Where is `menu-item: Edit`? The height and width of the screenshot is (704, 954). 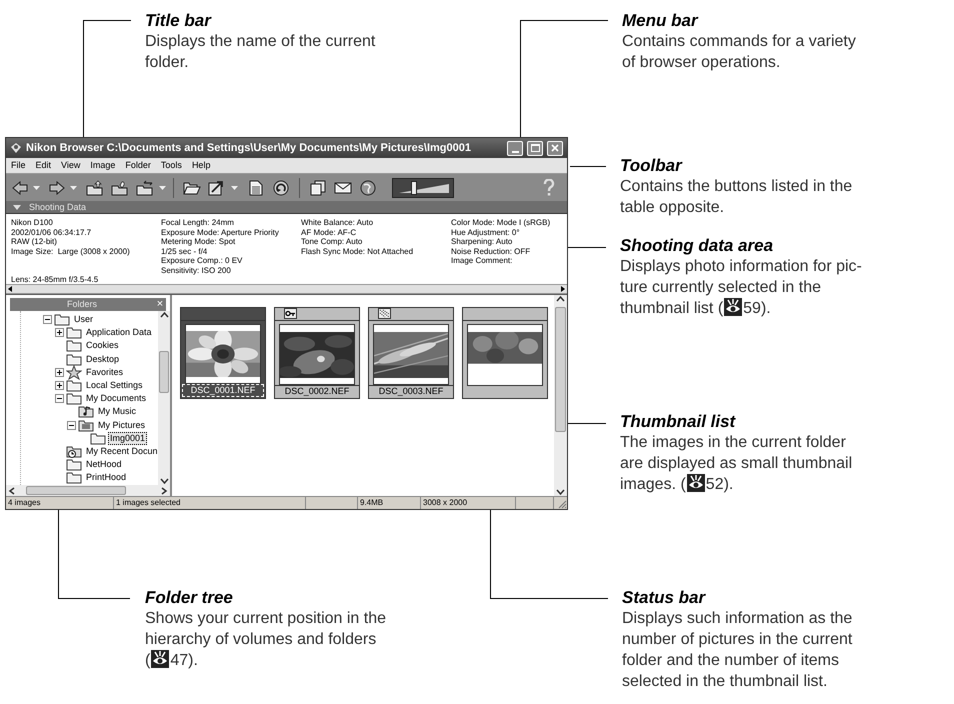 menu-item: Edit is located at coordinates (44, 165).